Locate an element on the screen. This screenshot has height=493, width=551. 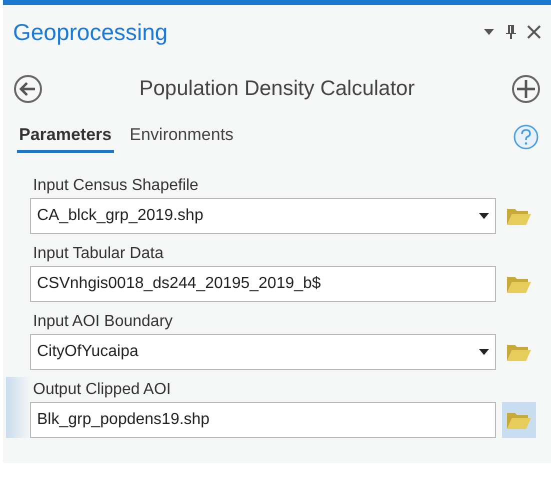
input-field: Blk_grp_popdens19.shp is located at coordinates (263, 420).